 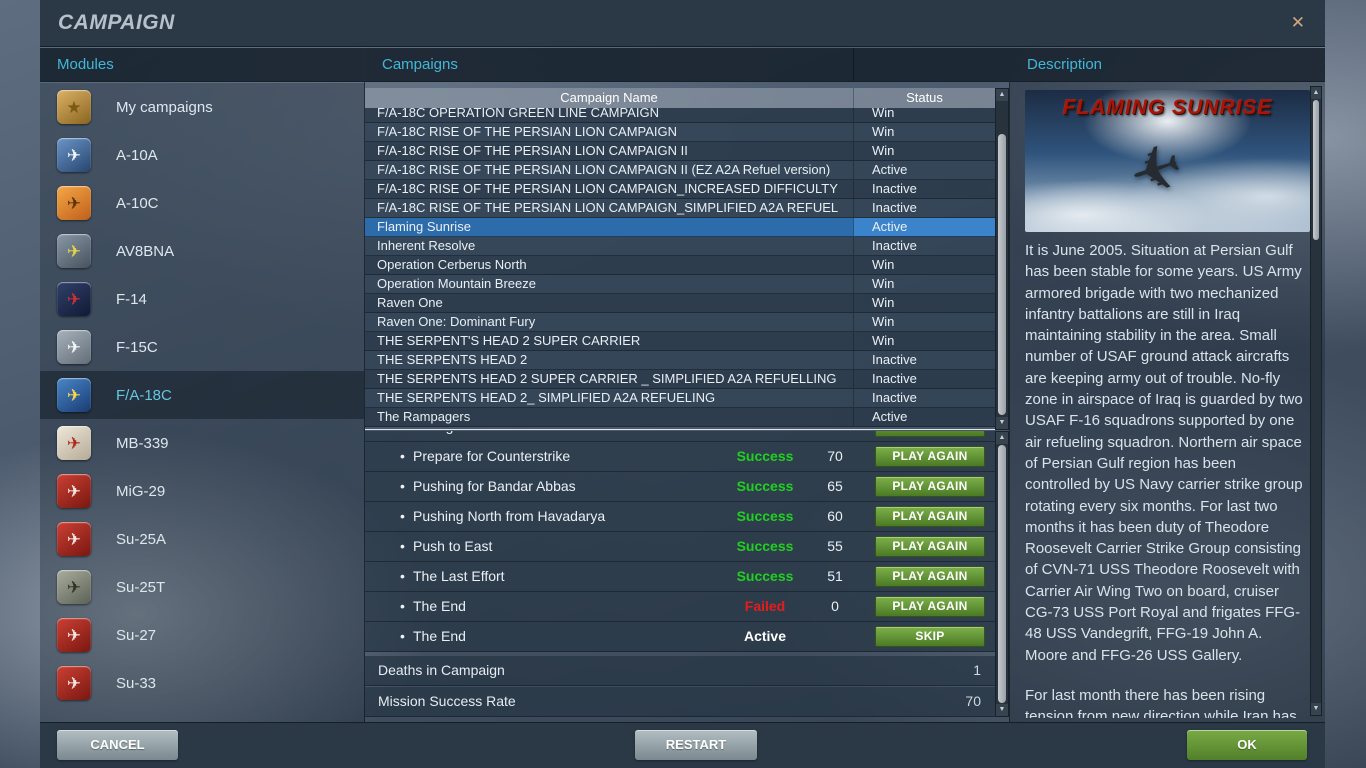 What do you see at coordinates (1316, 401) in the screenshot?
I see `description-scrollbar: ▲ ▼` at bounding box center [1316, 401].